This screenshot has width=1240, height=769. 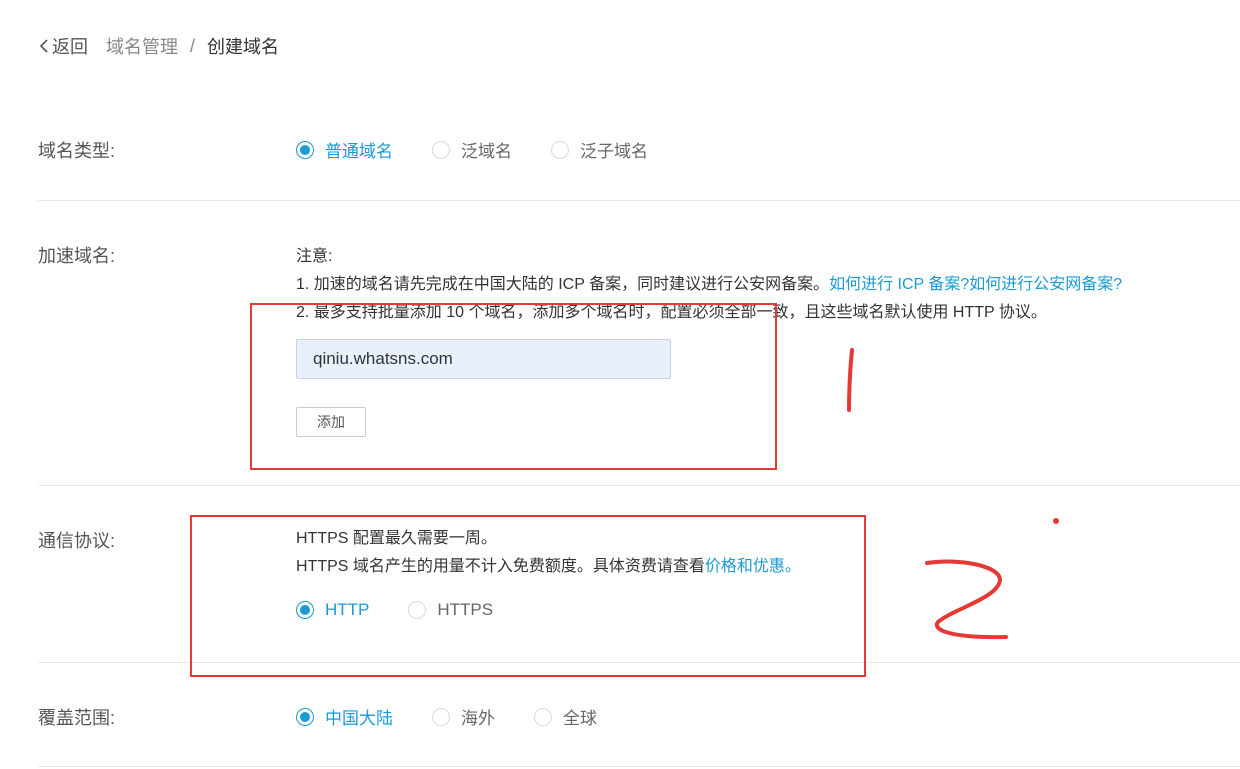 What do you see at coordinates (465, 609) in the screenshot?
I see `radio-label: HTTPS` at bounding box center [465, 609].